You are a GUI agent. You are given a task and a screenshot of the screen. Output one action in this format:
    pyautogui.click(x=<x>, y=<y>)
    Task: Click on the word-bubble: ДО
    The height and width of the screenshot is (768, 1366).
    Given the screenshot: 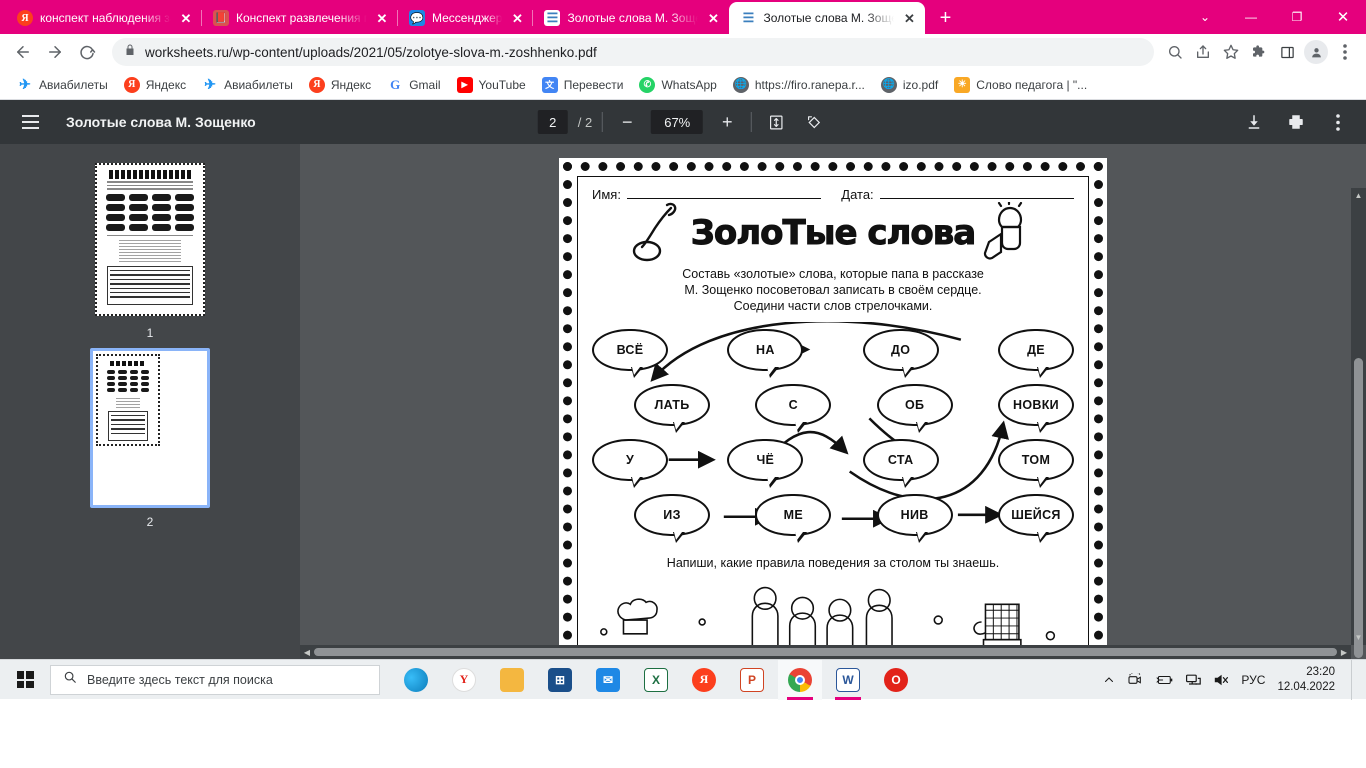 What is the action you would take?
    pyautogui.click(x=900, y=353)
    